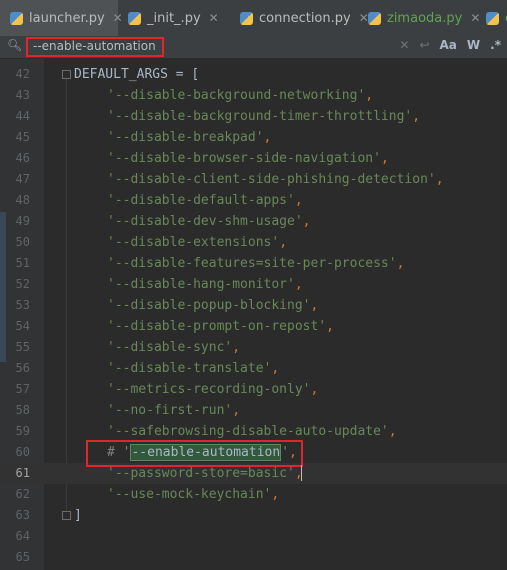  I want to click on tab-init-py: _init_.py ✕, so click(174, 18).